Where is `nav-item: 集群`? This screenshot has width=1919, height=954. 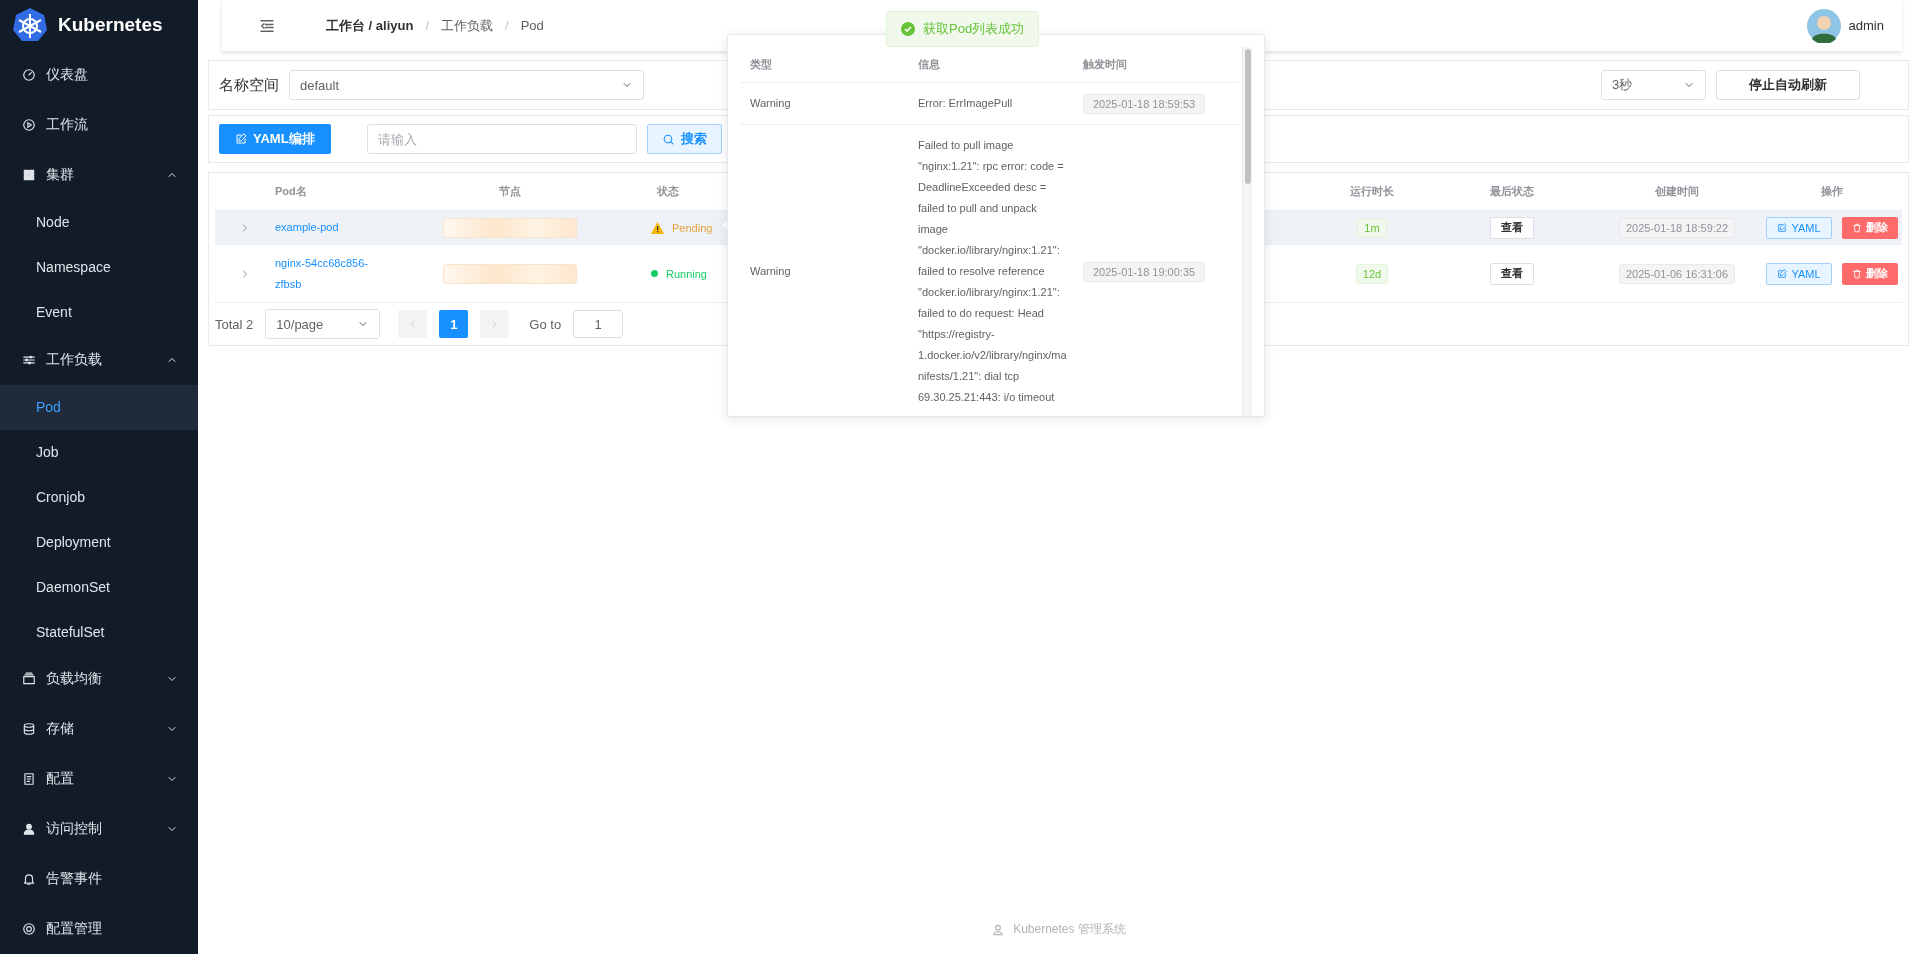
nav-item: 集群 is located at coordinates (99, 174).